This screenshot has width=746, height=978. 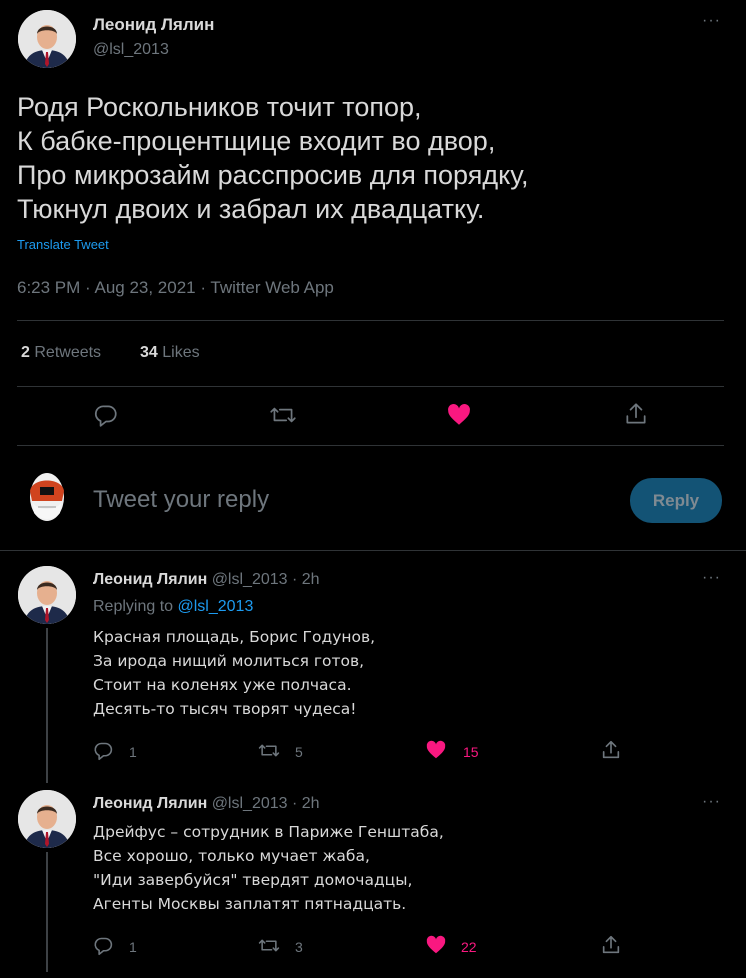 What do you see at coordinates (231, 856) in the screenshot?
I see `reply-line: Все хорошо, только мучает жаба,` at bounding box center [231, 856].